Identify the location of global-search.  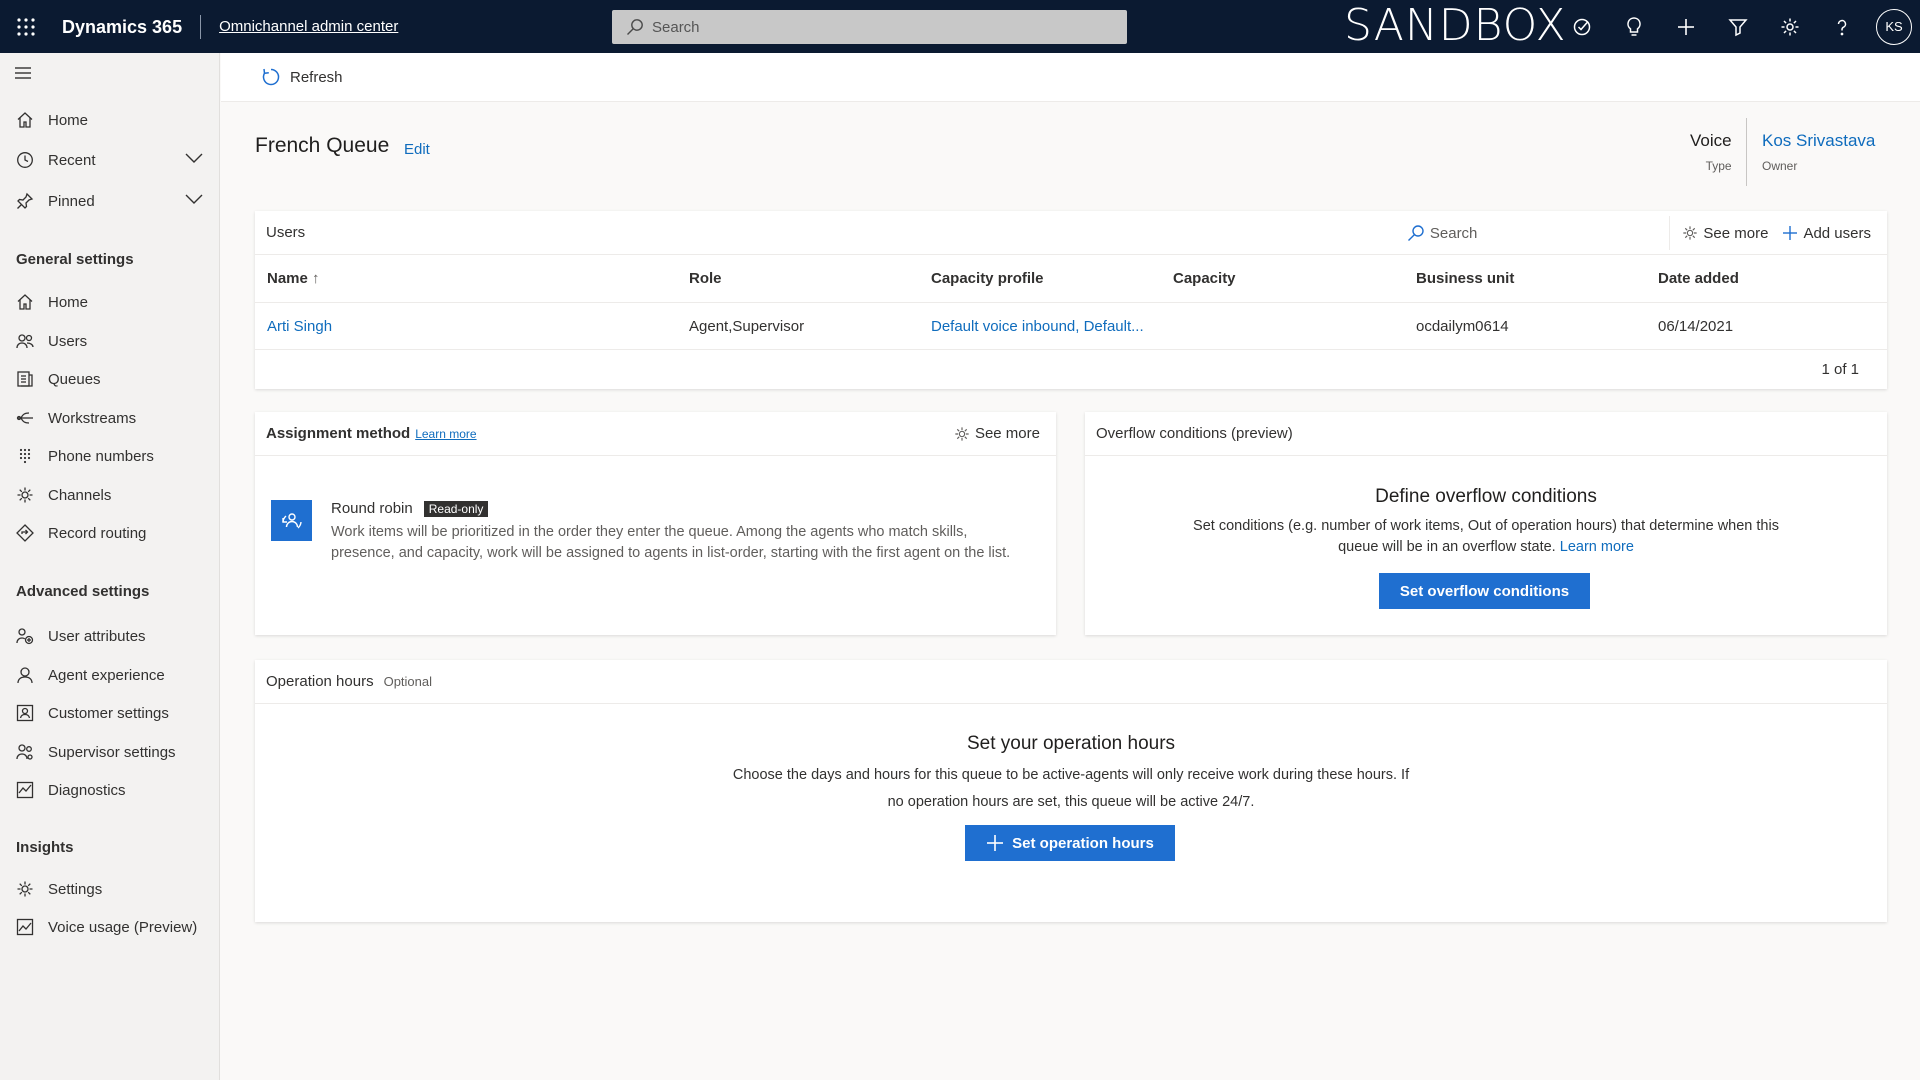
(869, 27).